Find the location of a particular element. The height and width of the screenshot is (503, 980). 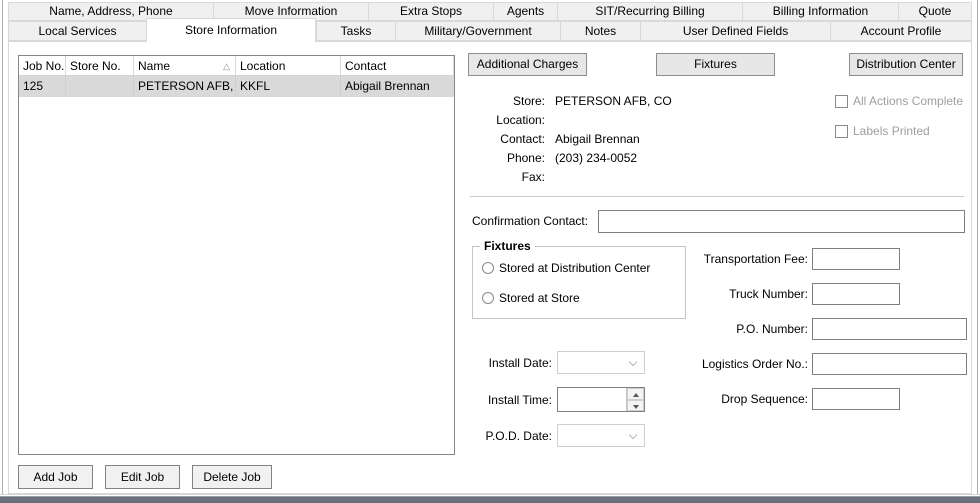

edit-job-button: Edit Job is located at coordinates (142, 477).